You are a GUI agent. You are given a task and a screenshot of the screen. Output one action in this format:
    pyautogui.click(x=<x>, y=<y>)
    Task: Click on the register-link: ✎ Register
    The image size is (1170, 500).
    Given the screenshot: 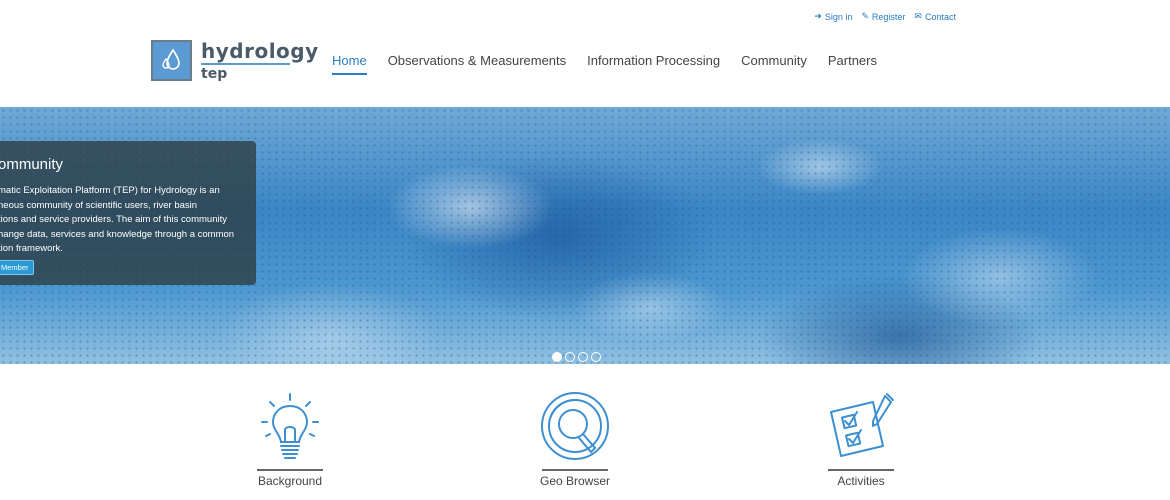 What is the action you would take?
    pyautogui.click(x=883, y=16)
    